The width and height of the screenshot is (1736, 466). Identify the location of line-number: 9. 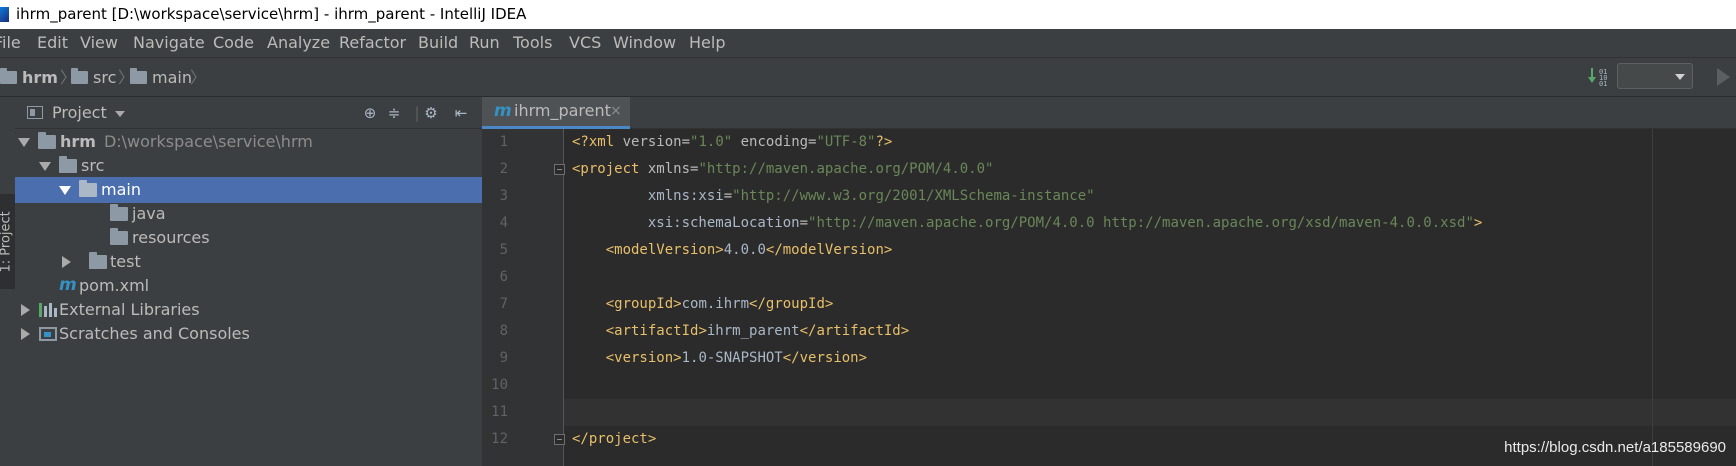
(503, 358).